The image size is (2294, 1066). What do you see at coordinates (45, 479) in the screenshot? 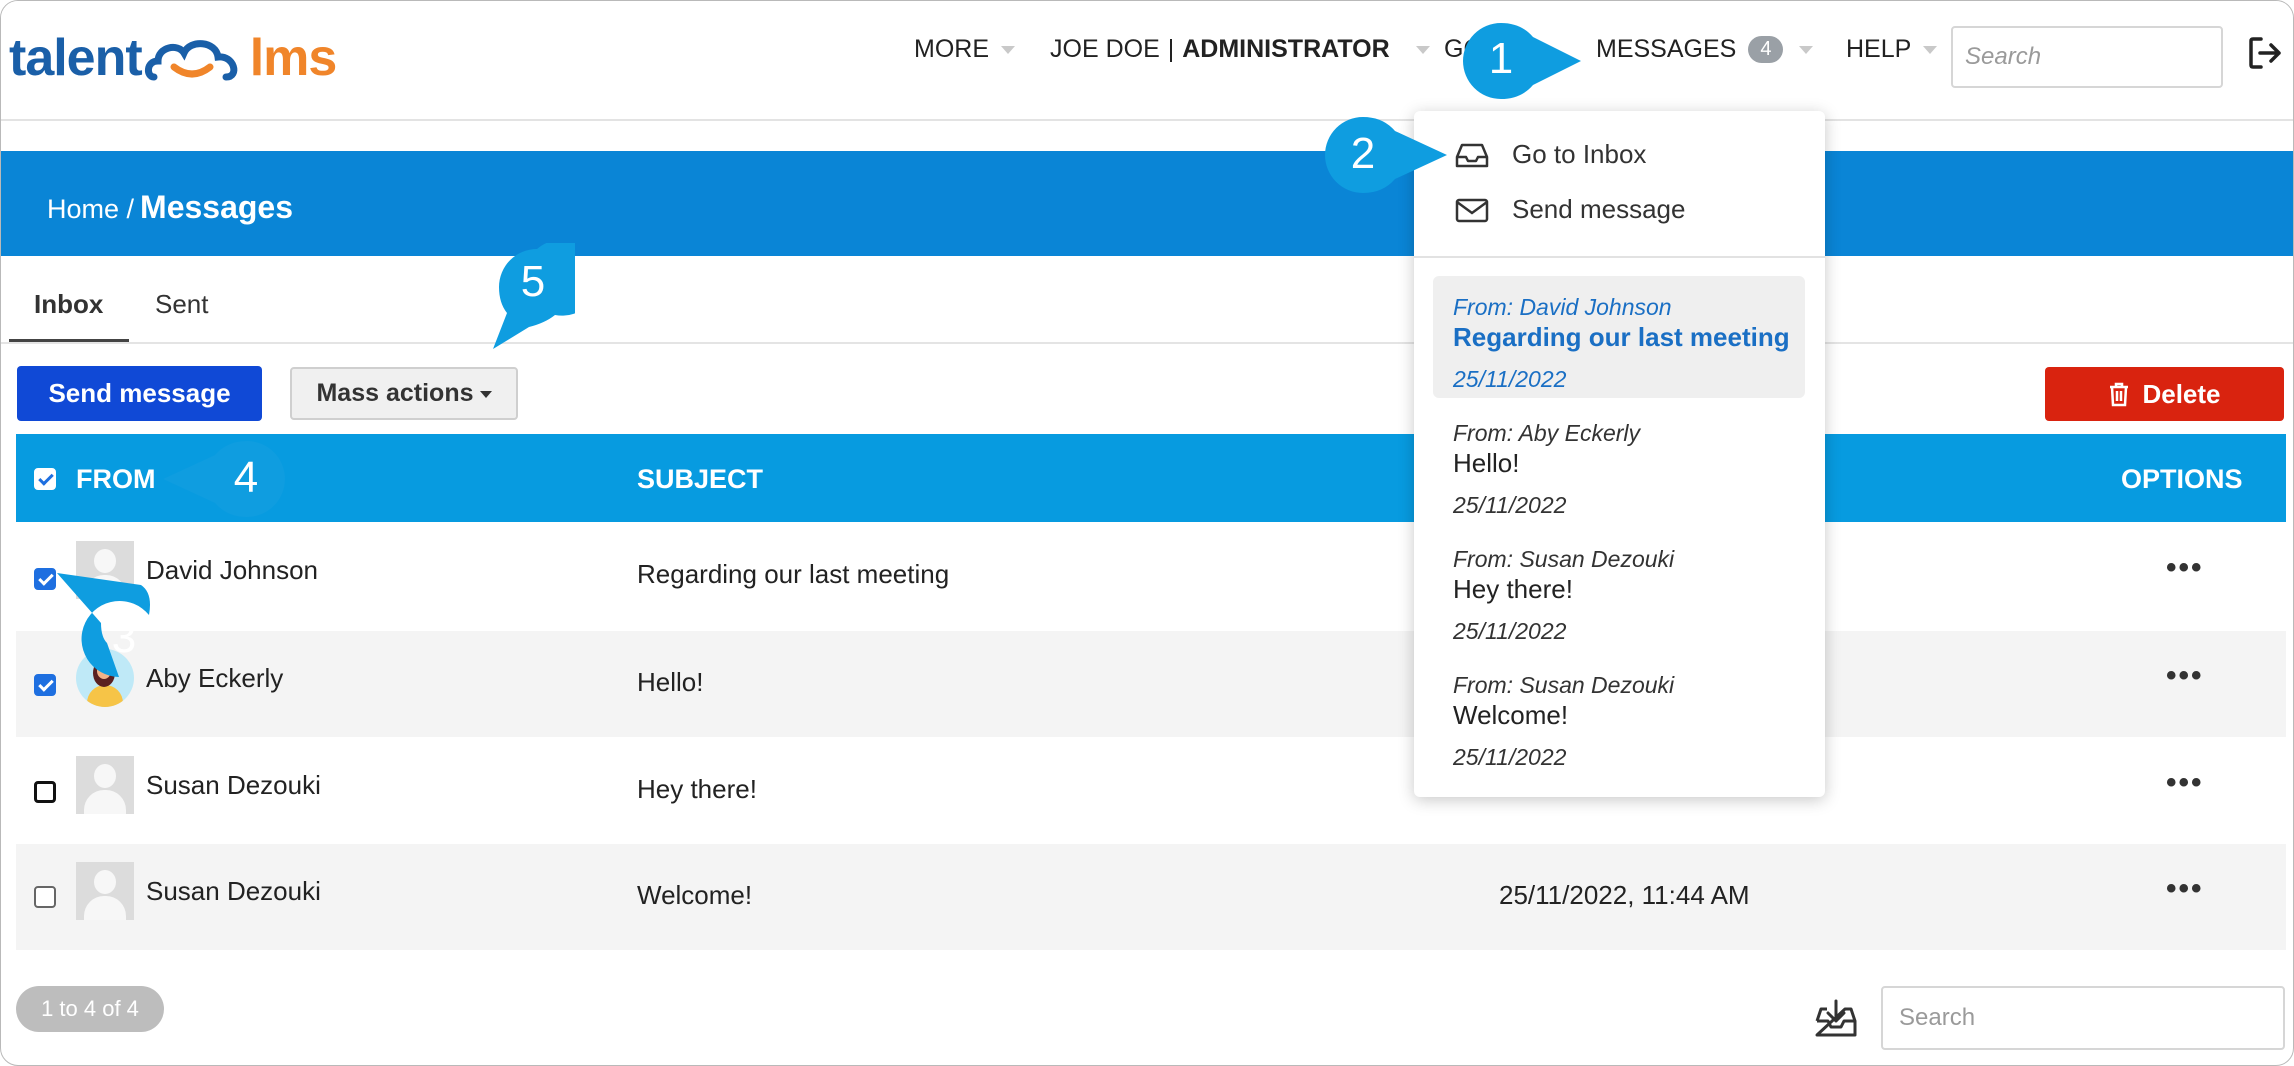
I see `select-all-checkbox` at bounding box center [45, 479].